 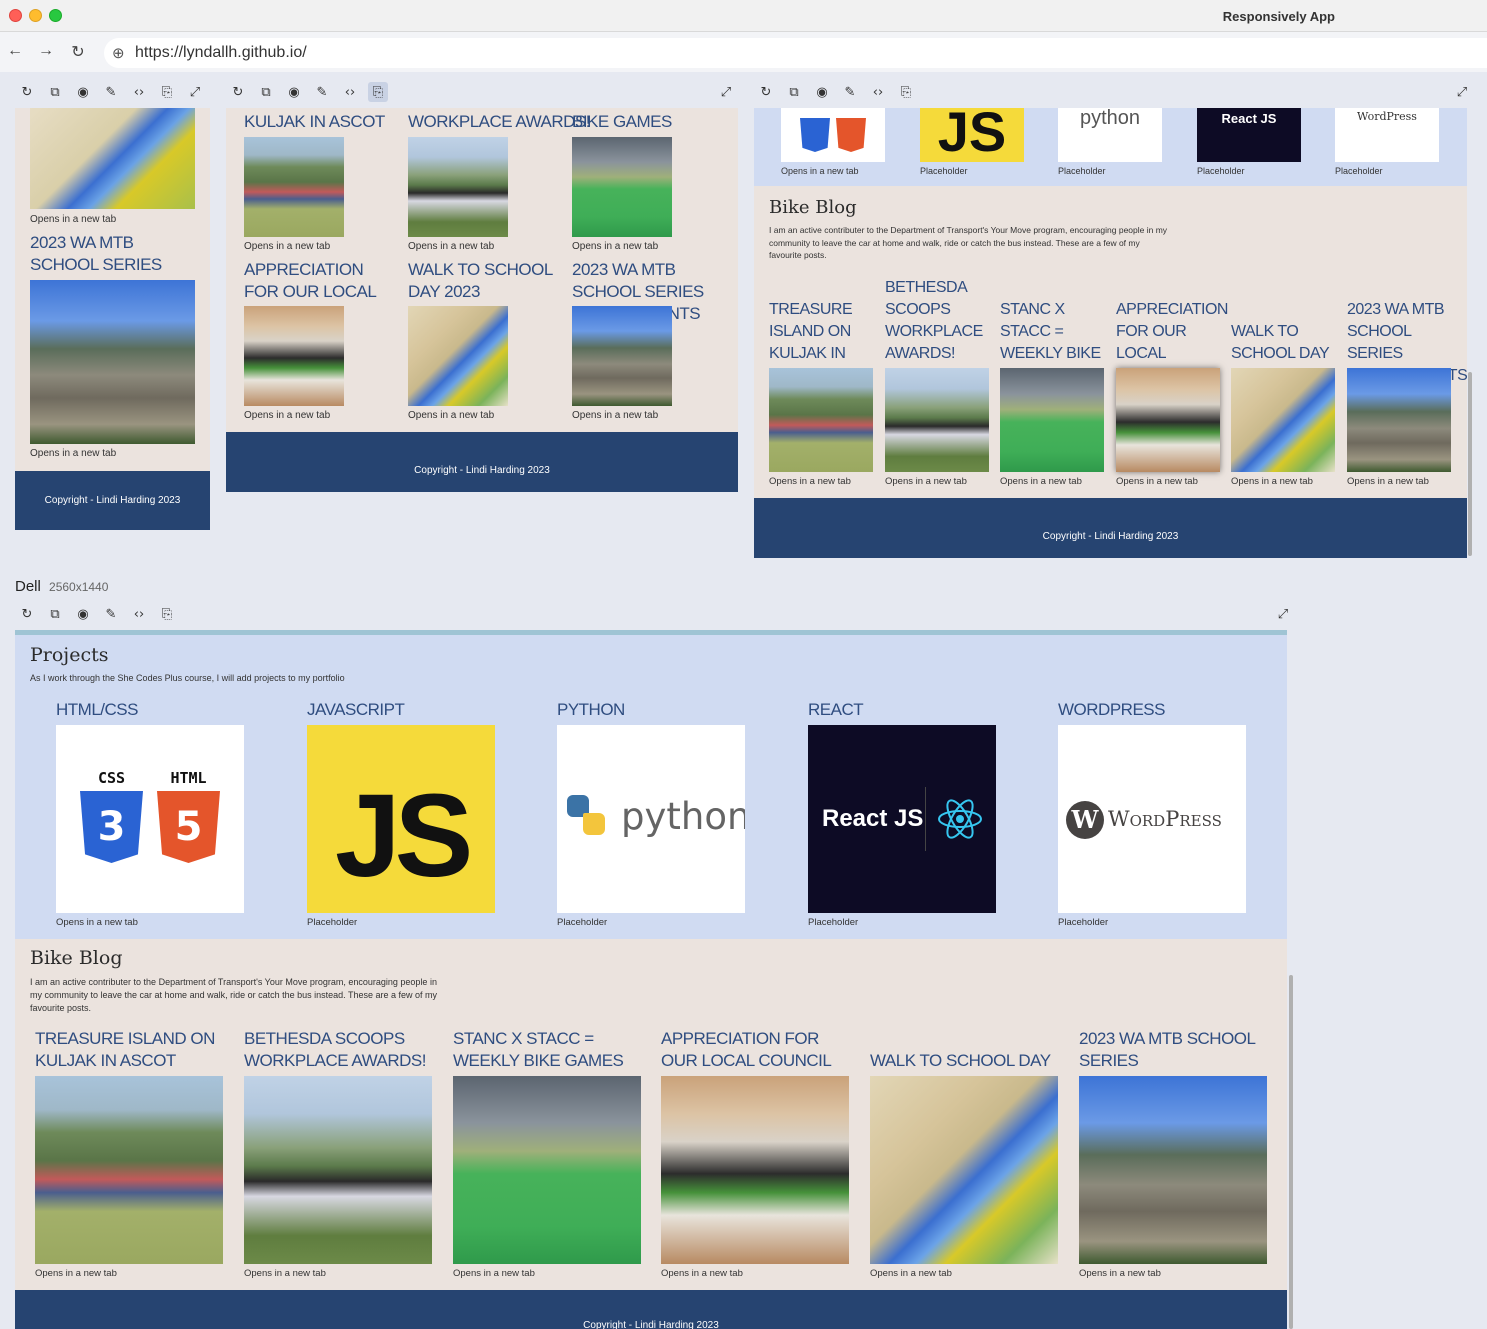 I want to click on project-title: JAVASCRIPT, so click(x=356, y=710).